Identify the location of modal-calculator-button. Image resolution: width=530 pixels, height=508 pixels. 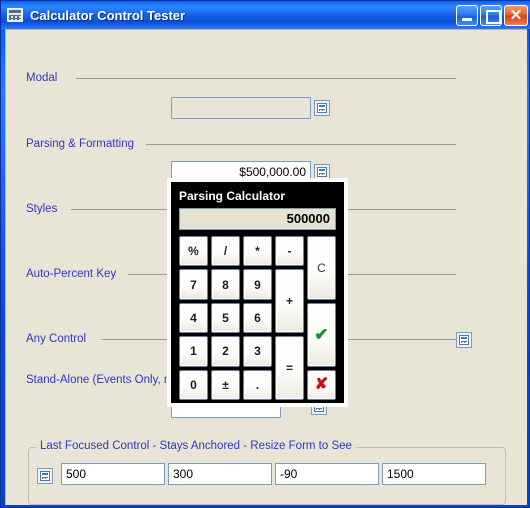
(322, 108).